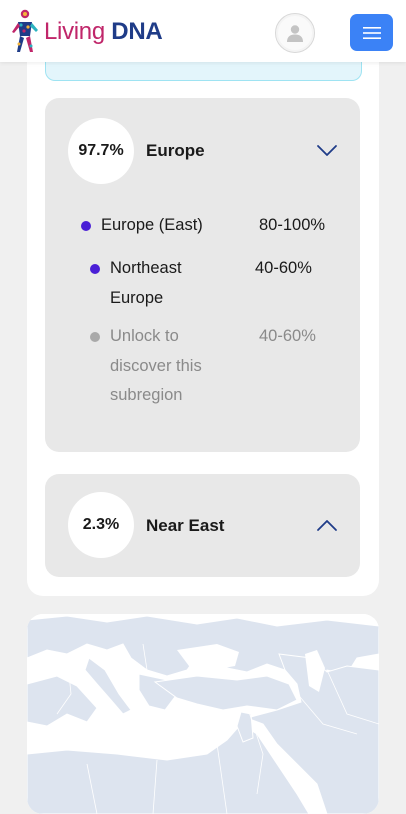 This screenshot has width=406, height=814. I want to click on hamburger-menu-icon, so click(371, 32).